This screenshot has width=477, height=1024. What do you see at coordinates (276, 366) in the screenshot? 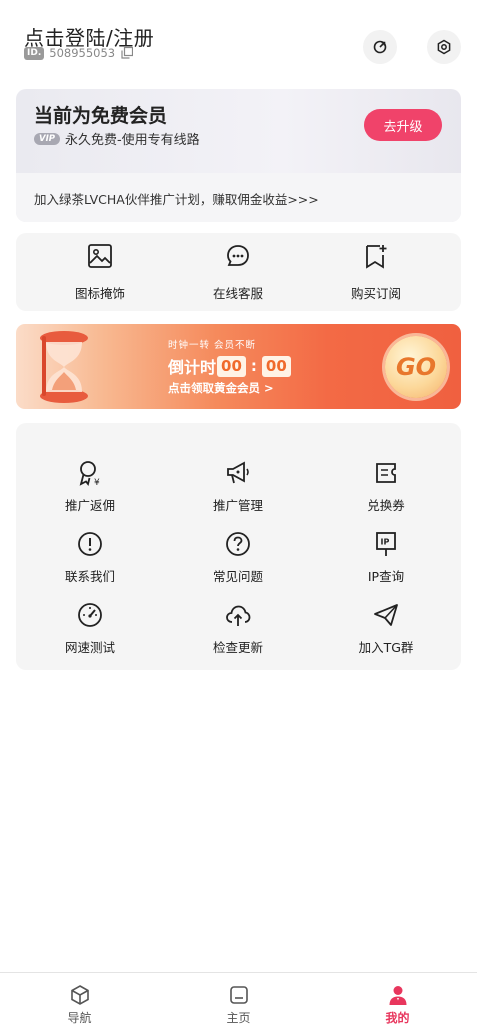
I see `countdown-seconds: 00` at bounding box center [276, 366].